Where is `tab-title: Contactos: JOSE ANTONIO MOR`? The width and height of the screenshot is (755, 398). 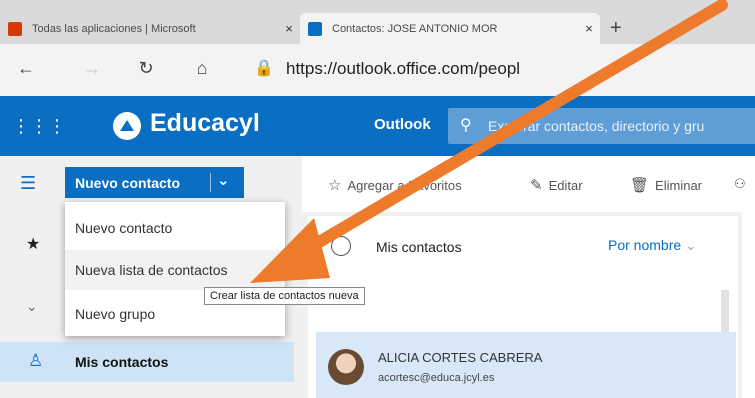 tab-title: Contactos: JOSE ANTONIO MOR is located at coordinates (415, 28).